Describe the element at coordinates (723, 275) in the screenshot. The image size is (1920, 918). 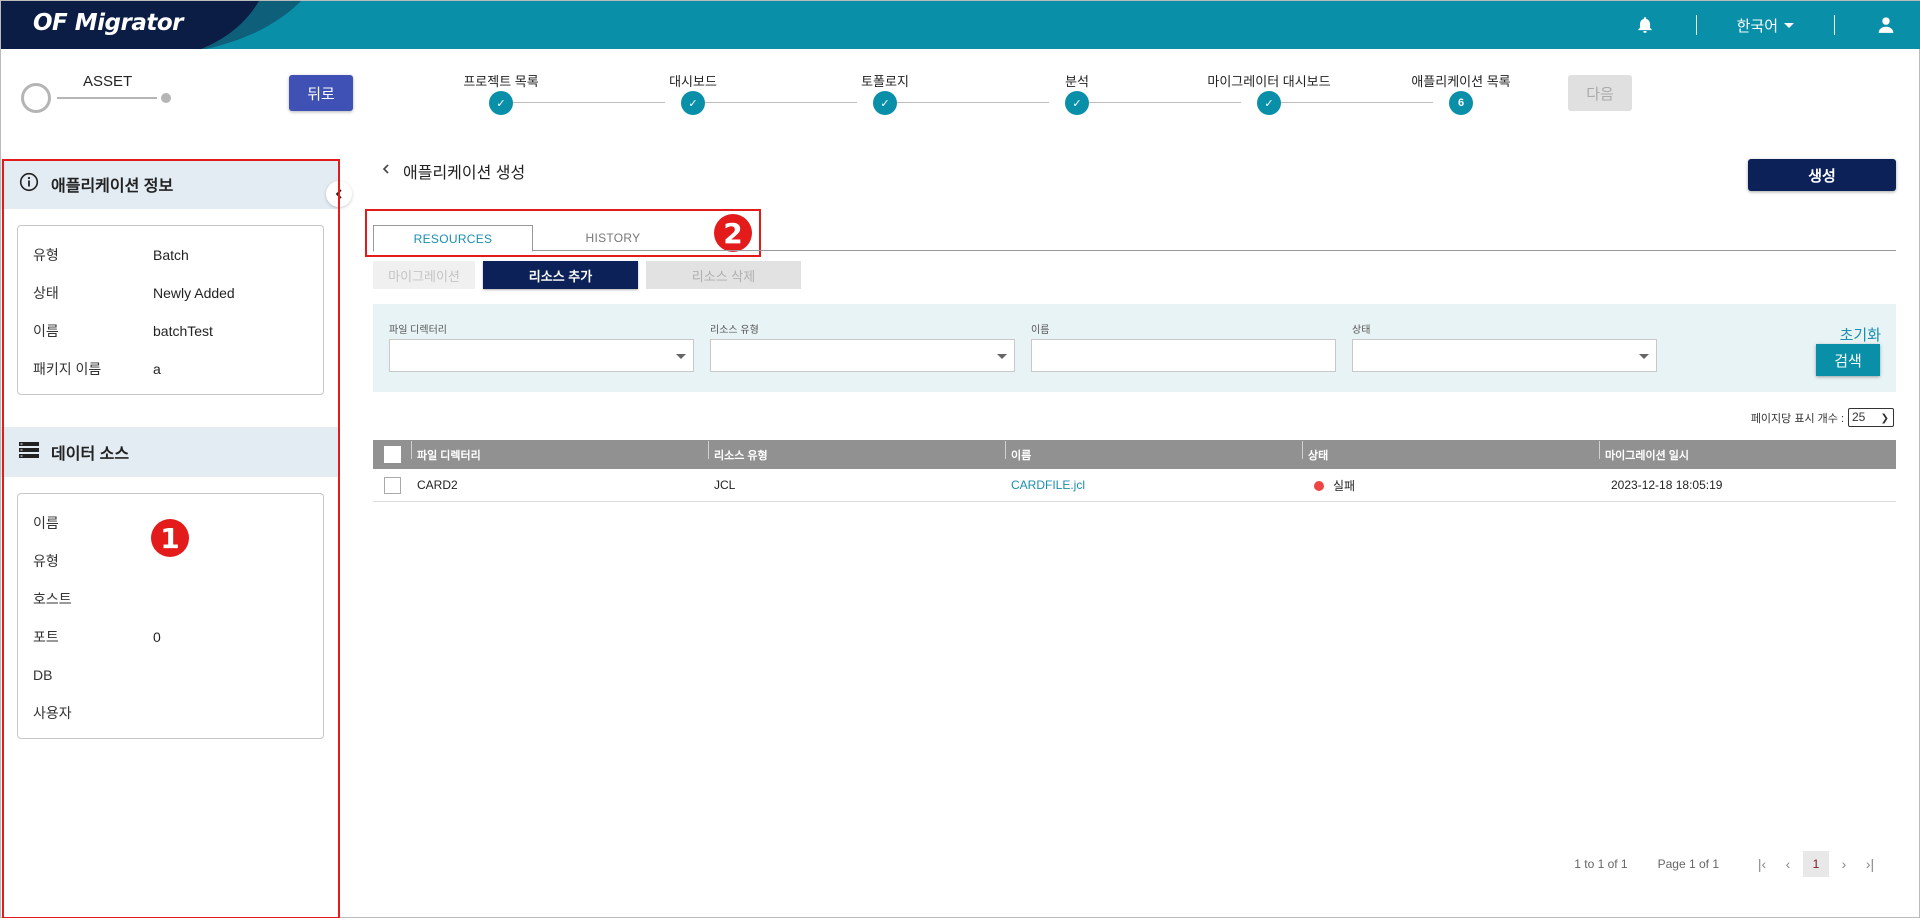
I see `delete-resource-button: 리소스 삭제` at that location.